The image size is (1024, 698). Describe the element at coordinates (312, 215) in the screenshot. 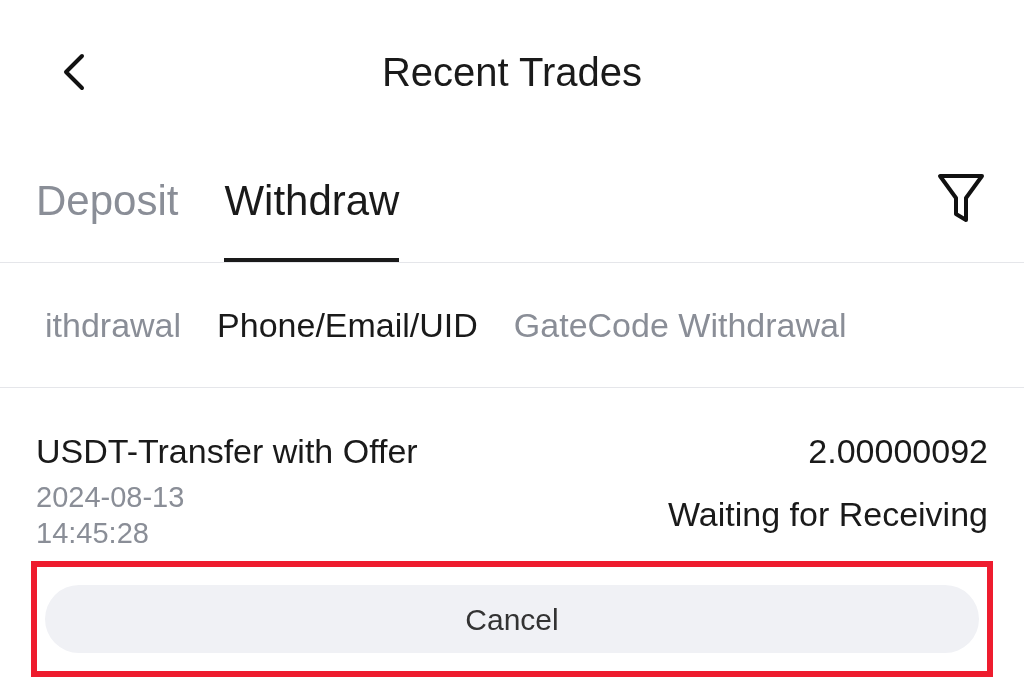

I see `tab: Withdraw` at that location.